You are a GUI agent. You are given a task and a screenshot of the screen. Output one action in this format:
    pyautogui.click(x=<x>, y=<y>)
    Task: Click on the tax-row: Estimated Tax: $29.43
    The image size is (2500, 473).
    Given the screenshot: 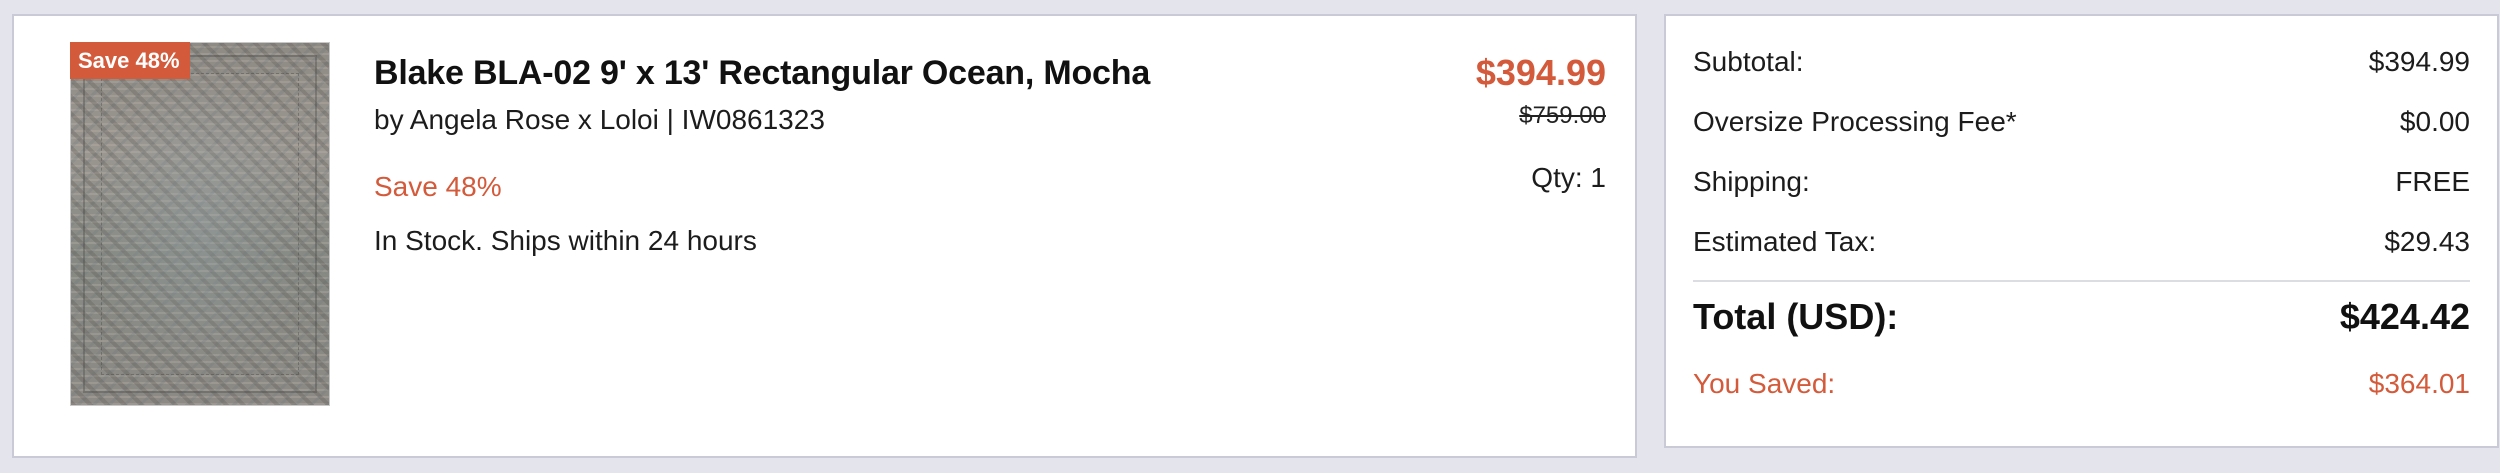 What is the action you would take?
    pyautogui.click(x=2081, y=242)
    